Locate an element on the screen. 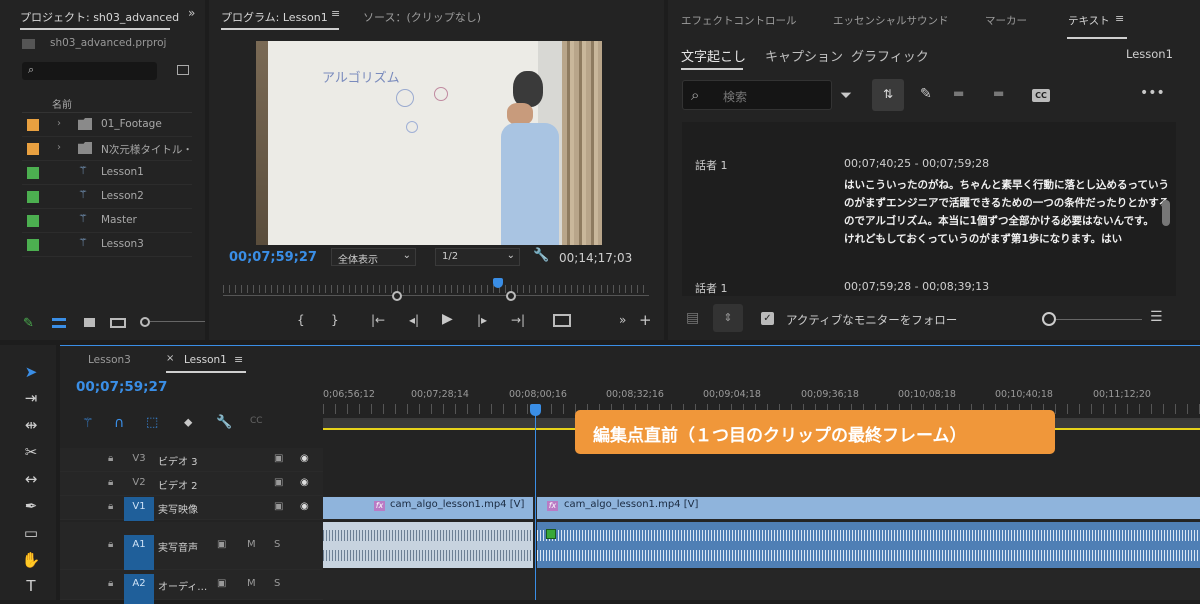 The image size is (1200, 604). clip-a1-right is located at coordinates (868, 545).